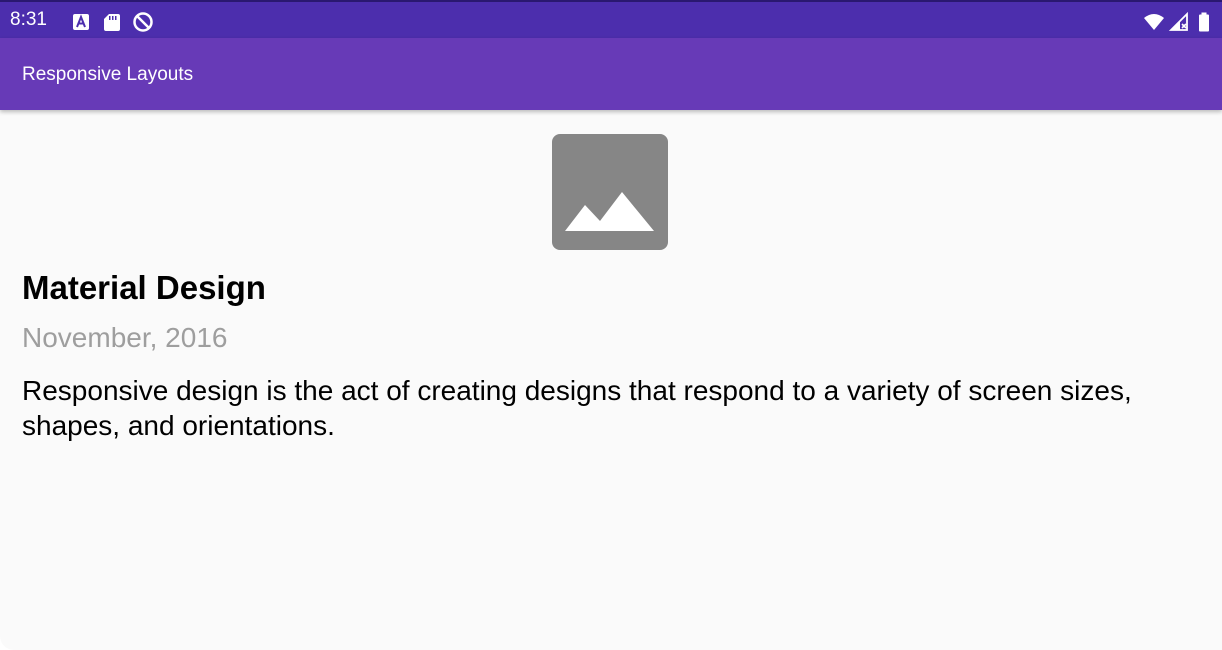 The image size is (1222, 650). What do you see at coordinates (108, 74) in the screenshot?
I see `app-title: Responsive Layouts` at bounding box center [108, 74].